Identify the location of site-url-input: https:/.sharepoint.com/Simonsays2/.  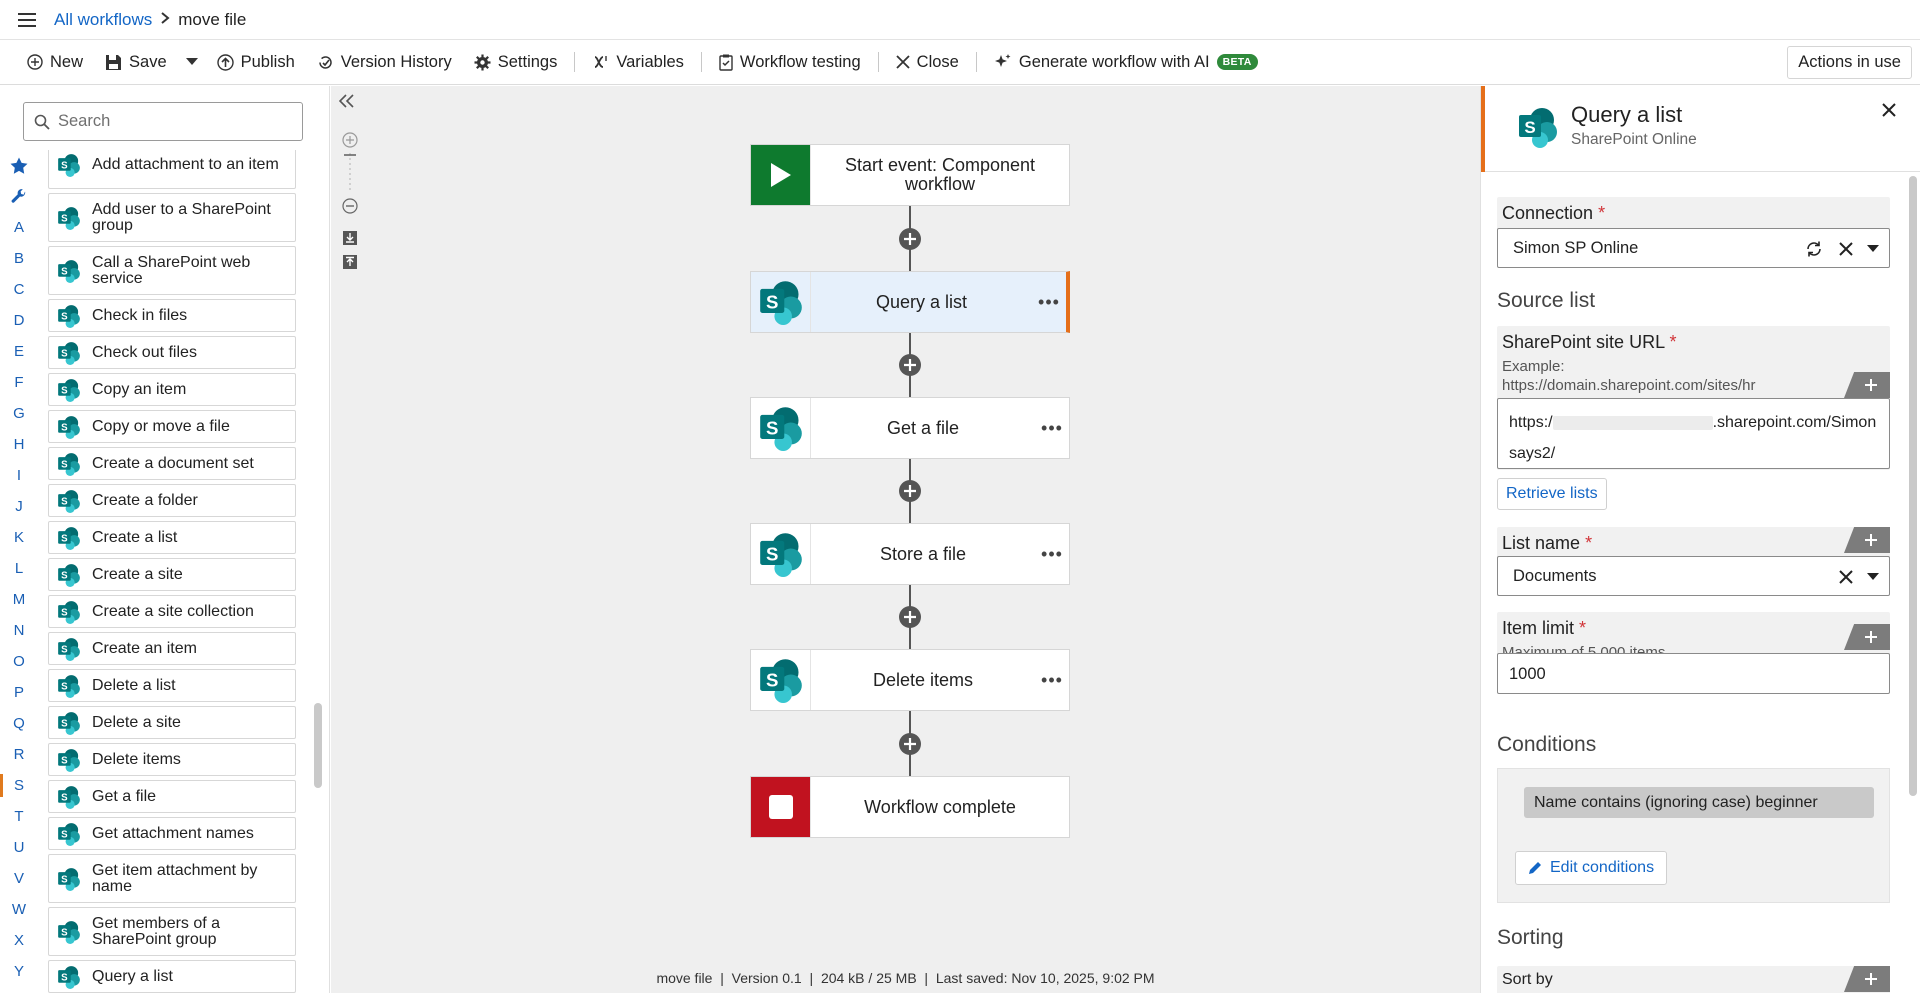
(1693, 433).